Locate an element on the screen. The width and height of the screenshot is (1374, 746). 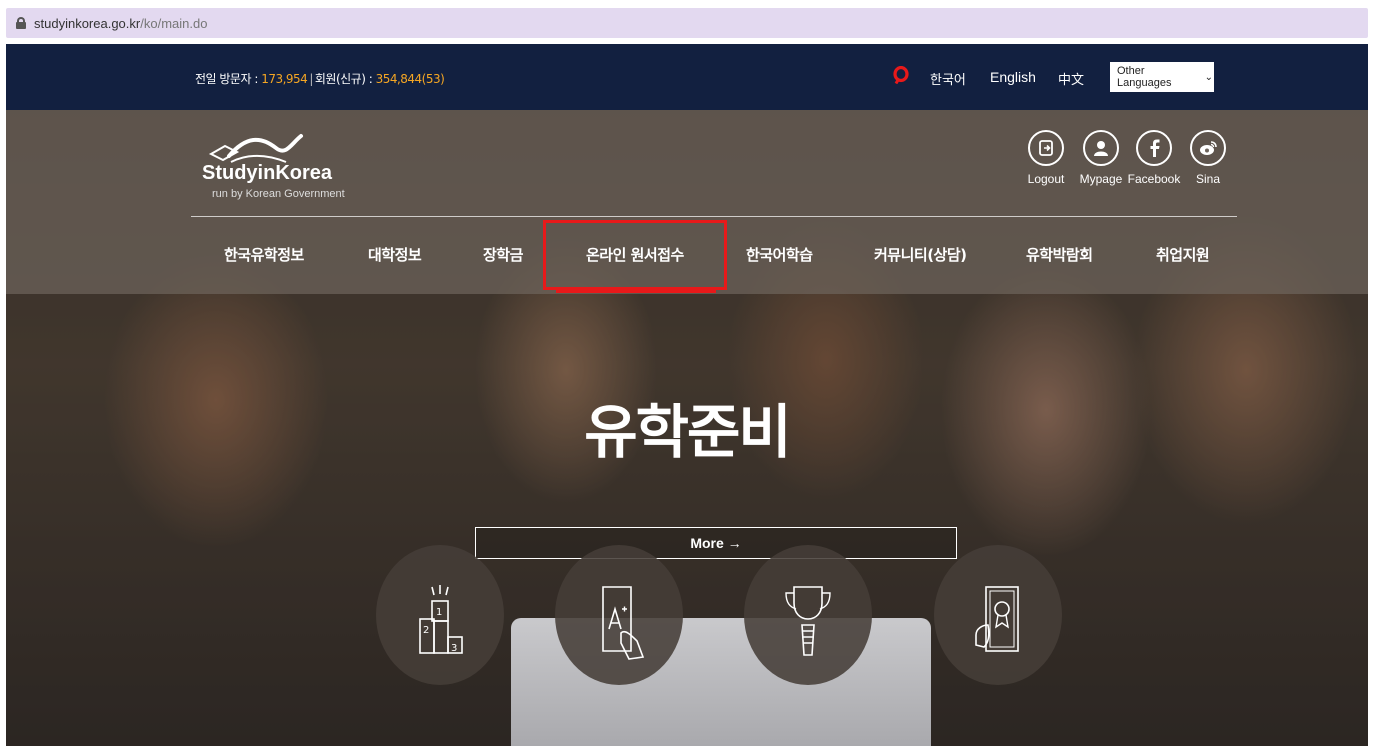
logout-label: Logout is located at coordinates (1046, 179).